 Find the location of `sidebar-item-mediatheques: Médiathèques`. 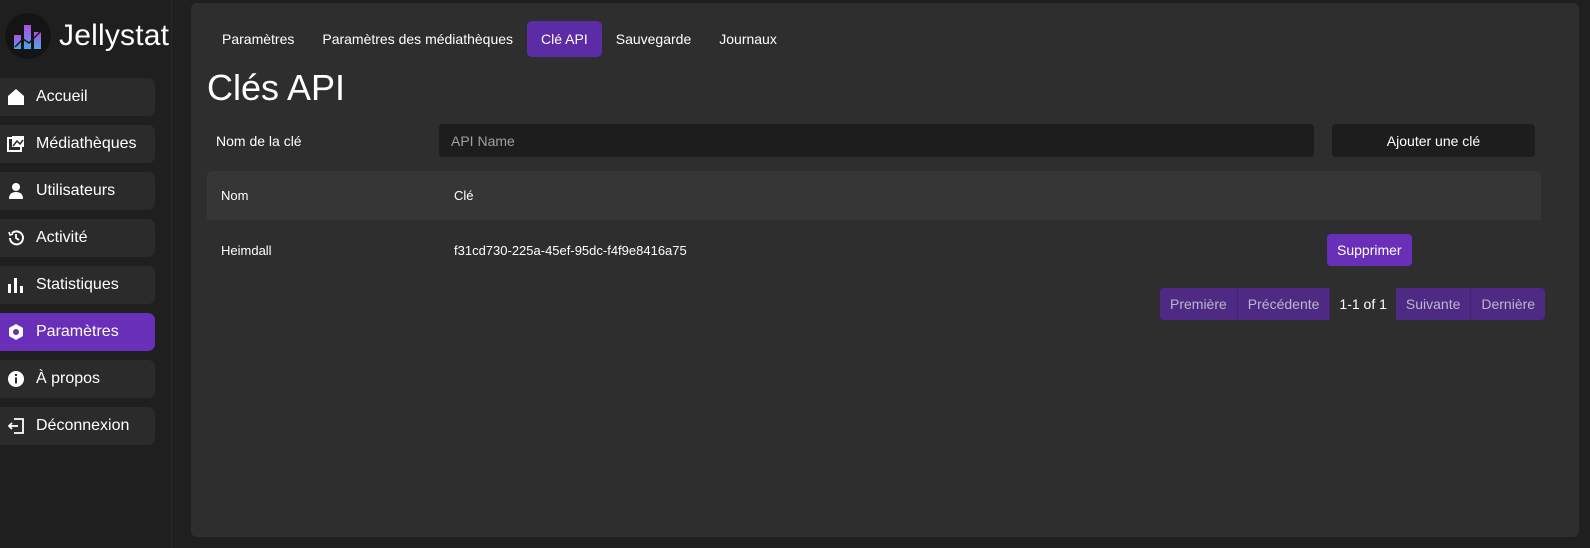

sidebar-item-mediatheques: Médiathèques is located at coordinates (77, 144).